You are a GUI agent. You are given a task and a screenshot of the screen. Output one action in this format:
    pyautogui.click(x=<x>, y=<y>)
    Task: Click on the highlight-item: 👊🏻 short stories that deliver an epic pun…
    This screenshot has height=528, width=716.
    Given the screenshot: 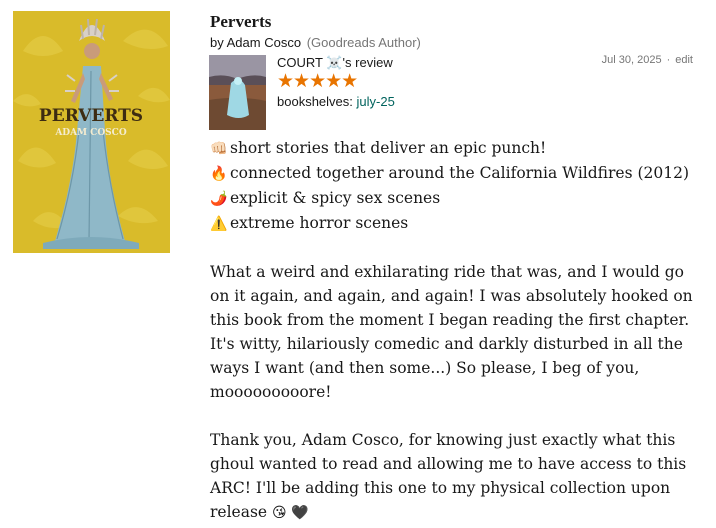 What is the action you would take?
    pyautogui.click(x=456, y=148)
    